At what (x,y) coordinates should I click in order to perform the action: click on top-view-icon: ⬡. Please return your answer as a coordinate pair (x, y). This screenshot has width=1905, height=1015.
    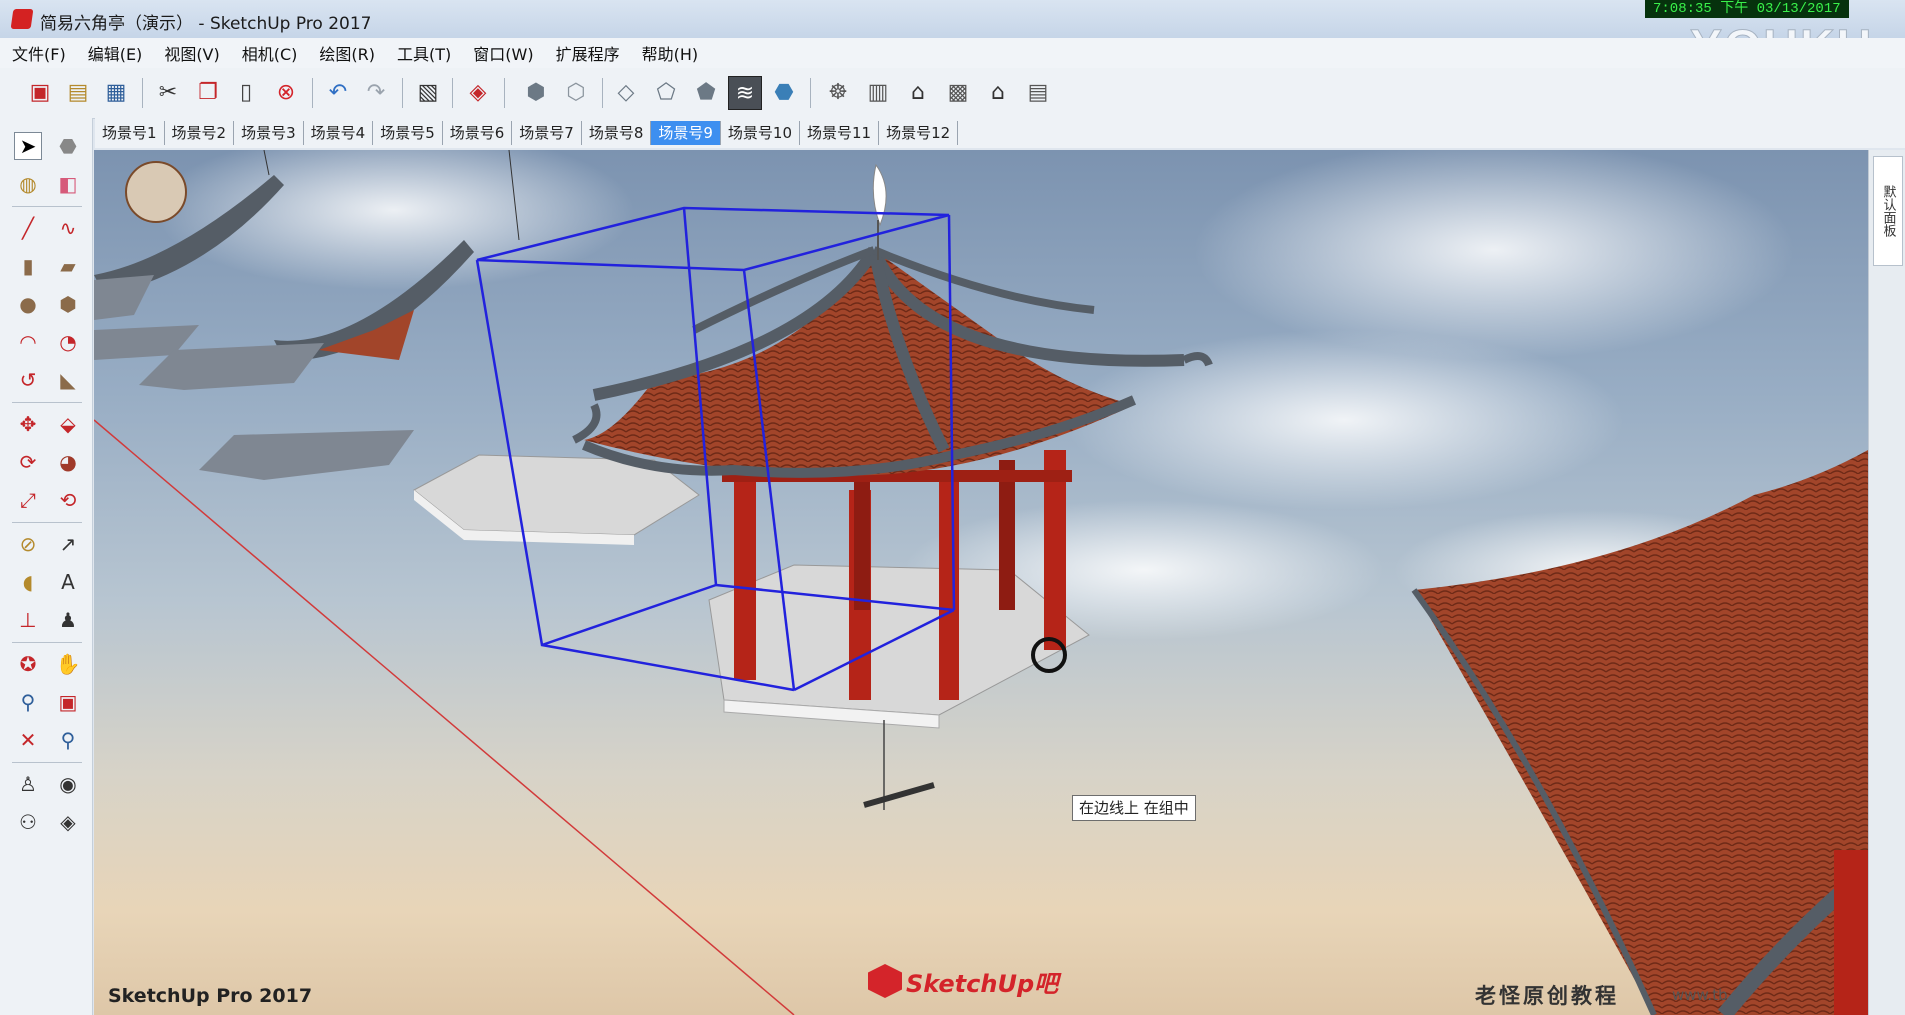
    Looking at the image, I should click on (576, 92).